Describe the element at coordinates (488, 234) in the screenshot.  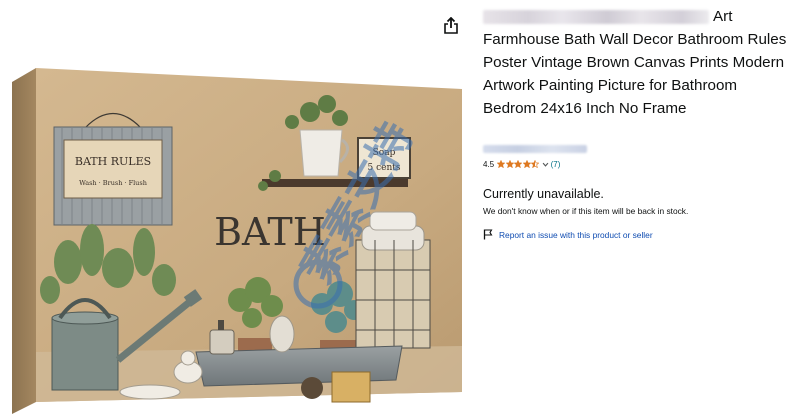
I see `flag-icon` at that location.